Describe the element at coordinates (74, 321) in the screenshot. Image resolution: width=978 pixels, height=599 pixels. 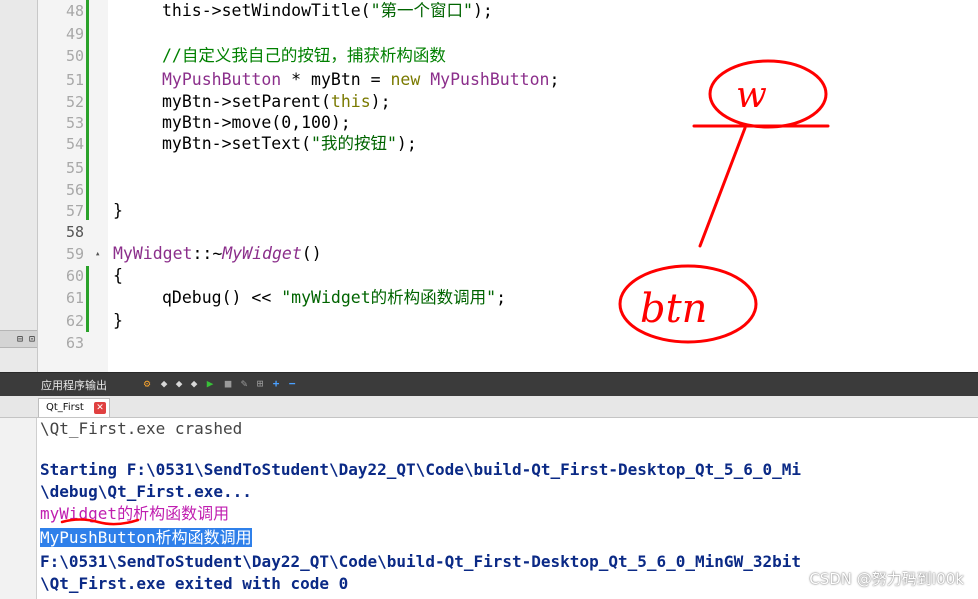
I see `line-number: 62` at that location.